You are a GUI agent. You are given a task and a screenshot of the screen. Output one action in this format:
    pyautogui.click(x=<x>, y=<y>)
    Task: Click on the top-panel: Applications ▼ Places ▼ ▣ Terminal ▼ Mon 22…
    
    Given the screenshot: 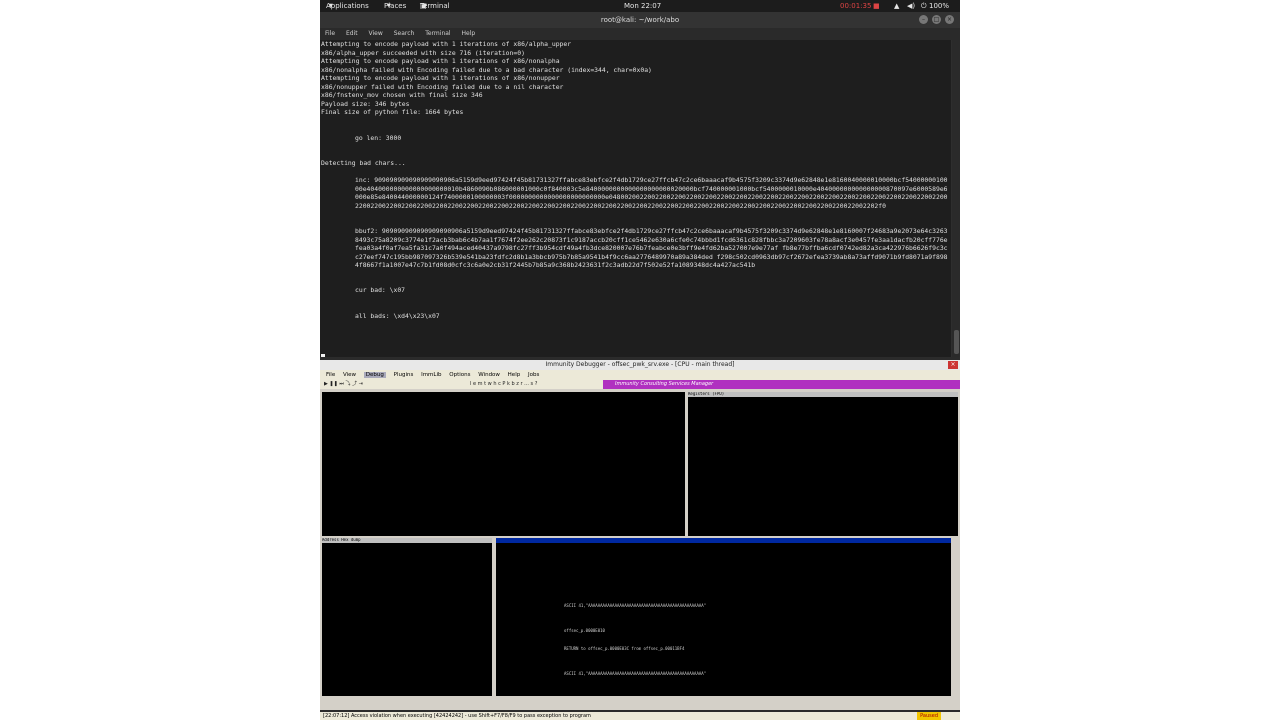 What is the action you would take?
    pyautogui.click(x=640, y=6)
    